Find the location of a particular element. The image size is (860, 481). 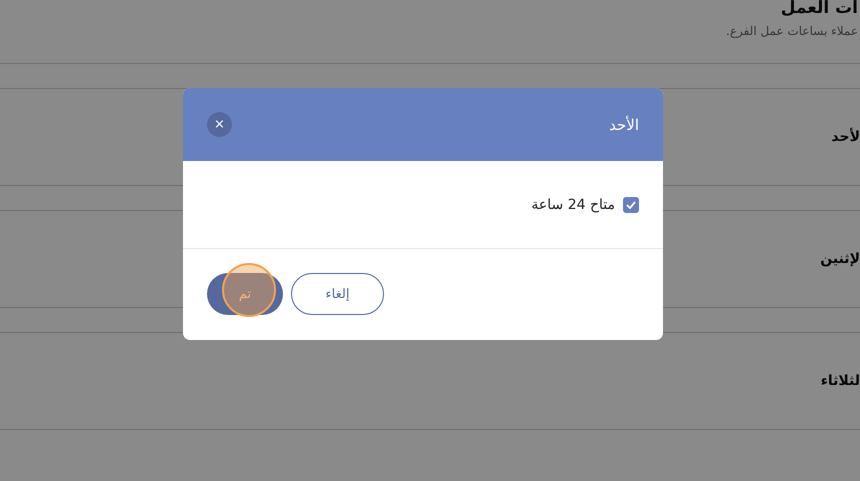

cancel-button: إلغاء is located at coordinates (337, 294).